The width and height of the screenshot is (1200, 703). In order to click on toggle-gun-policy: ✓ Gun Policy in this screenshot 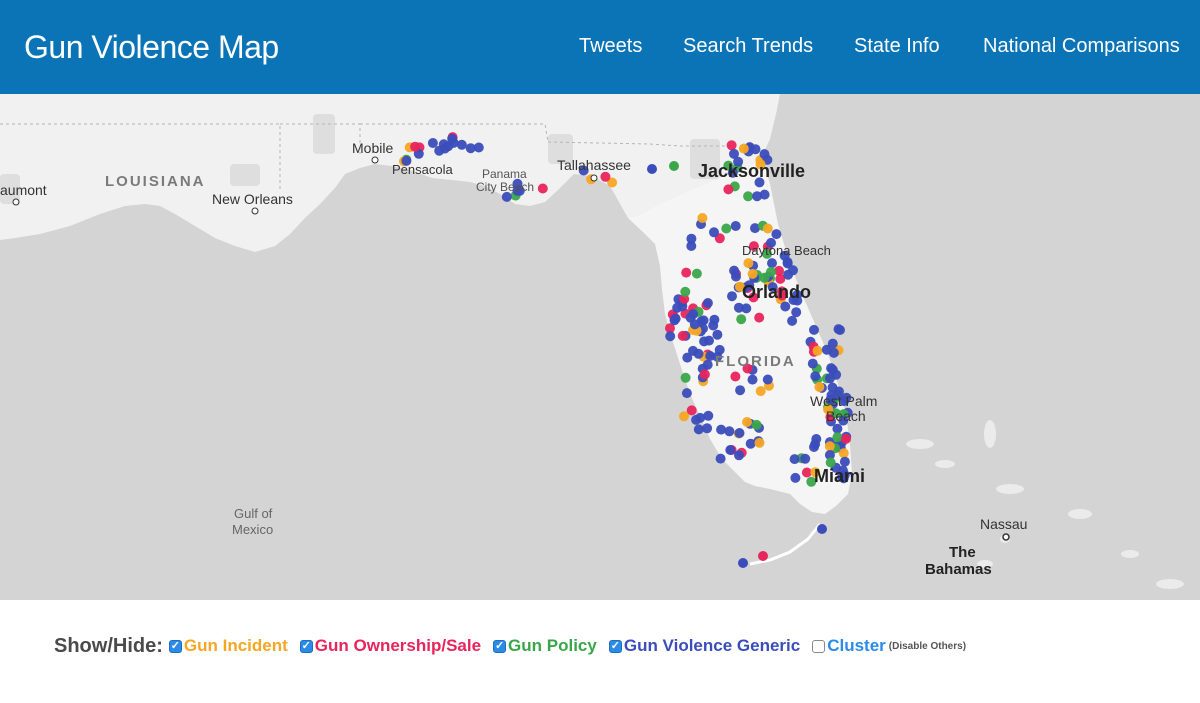, I will do `click(545, 646)`.